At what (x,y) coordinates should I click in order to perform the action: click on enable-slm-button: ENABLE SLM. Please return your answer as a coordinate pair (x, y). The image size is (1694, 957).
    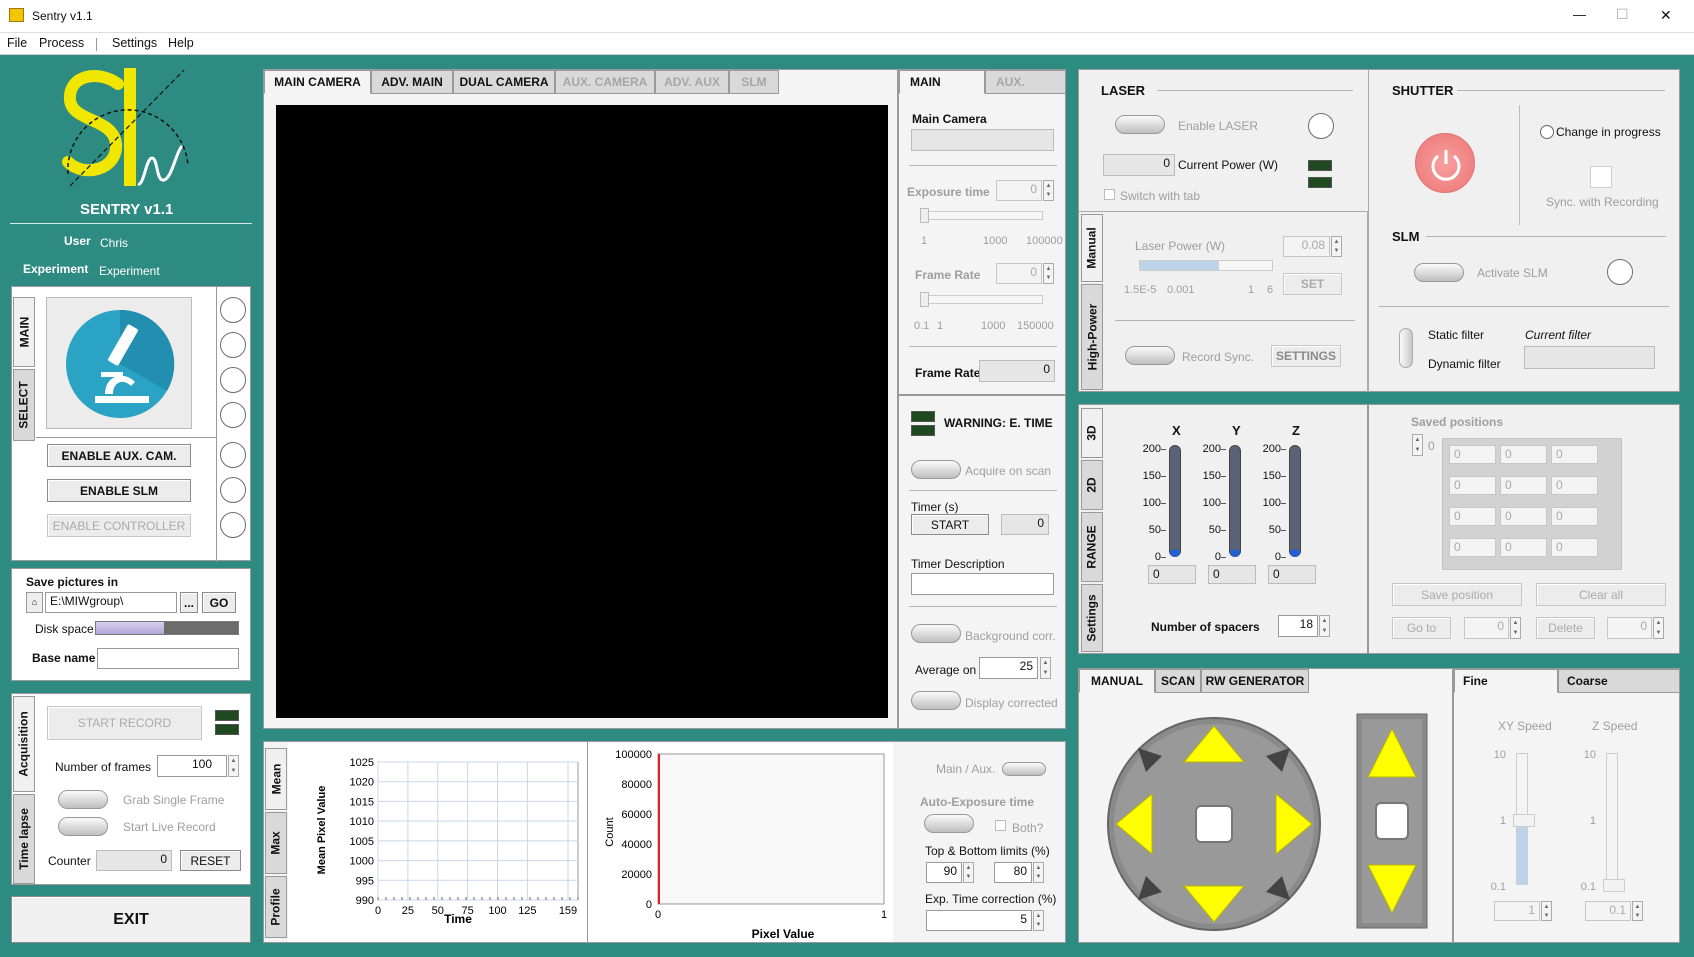
    Looking at the image, I should click on (119, 490).